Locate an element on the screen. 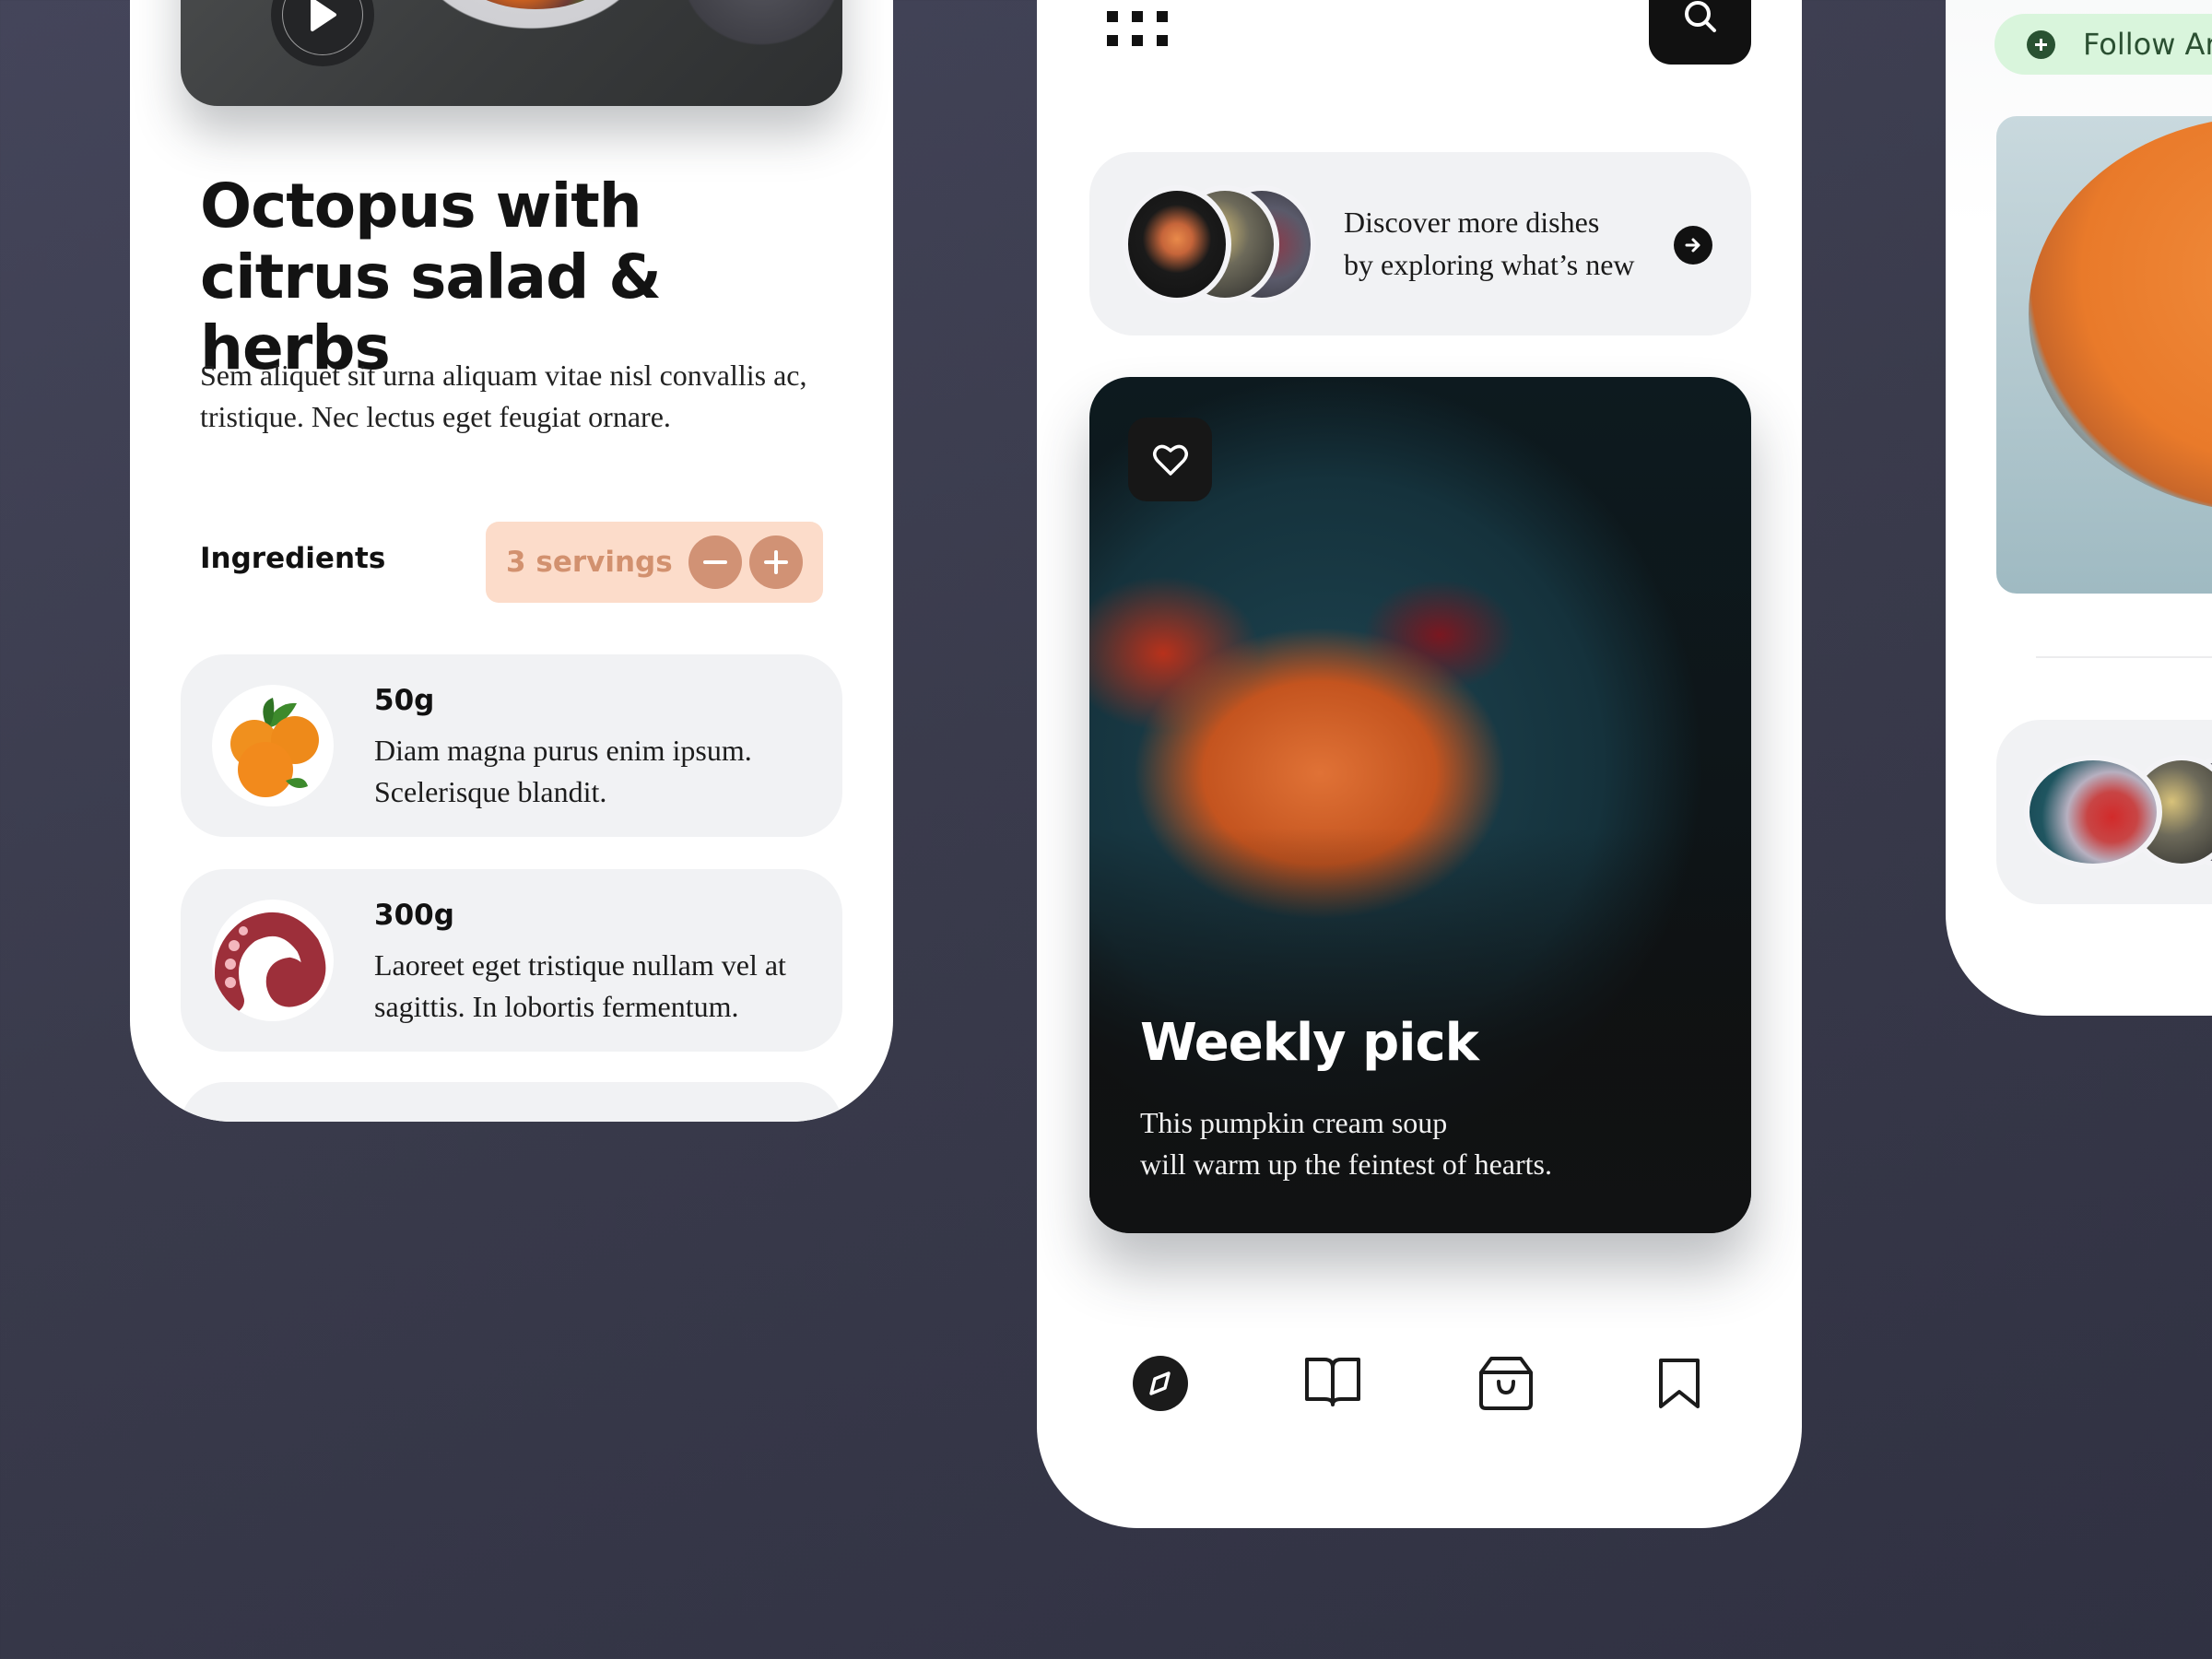 The image size is (2212, 1659). nav-saved is located at coordinates (1679, 1383).